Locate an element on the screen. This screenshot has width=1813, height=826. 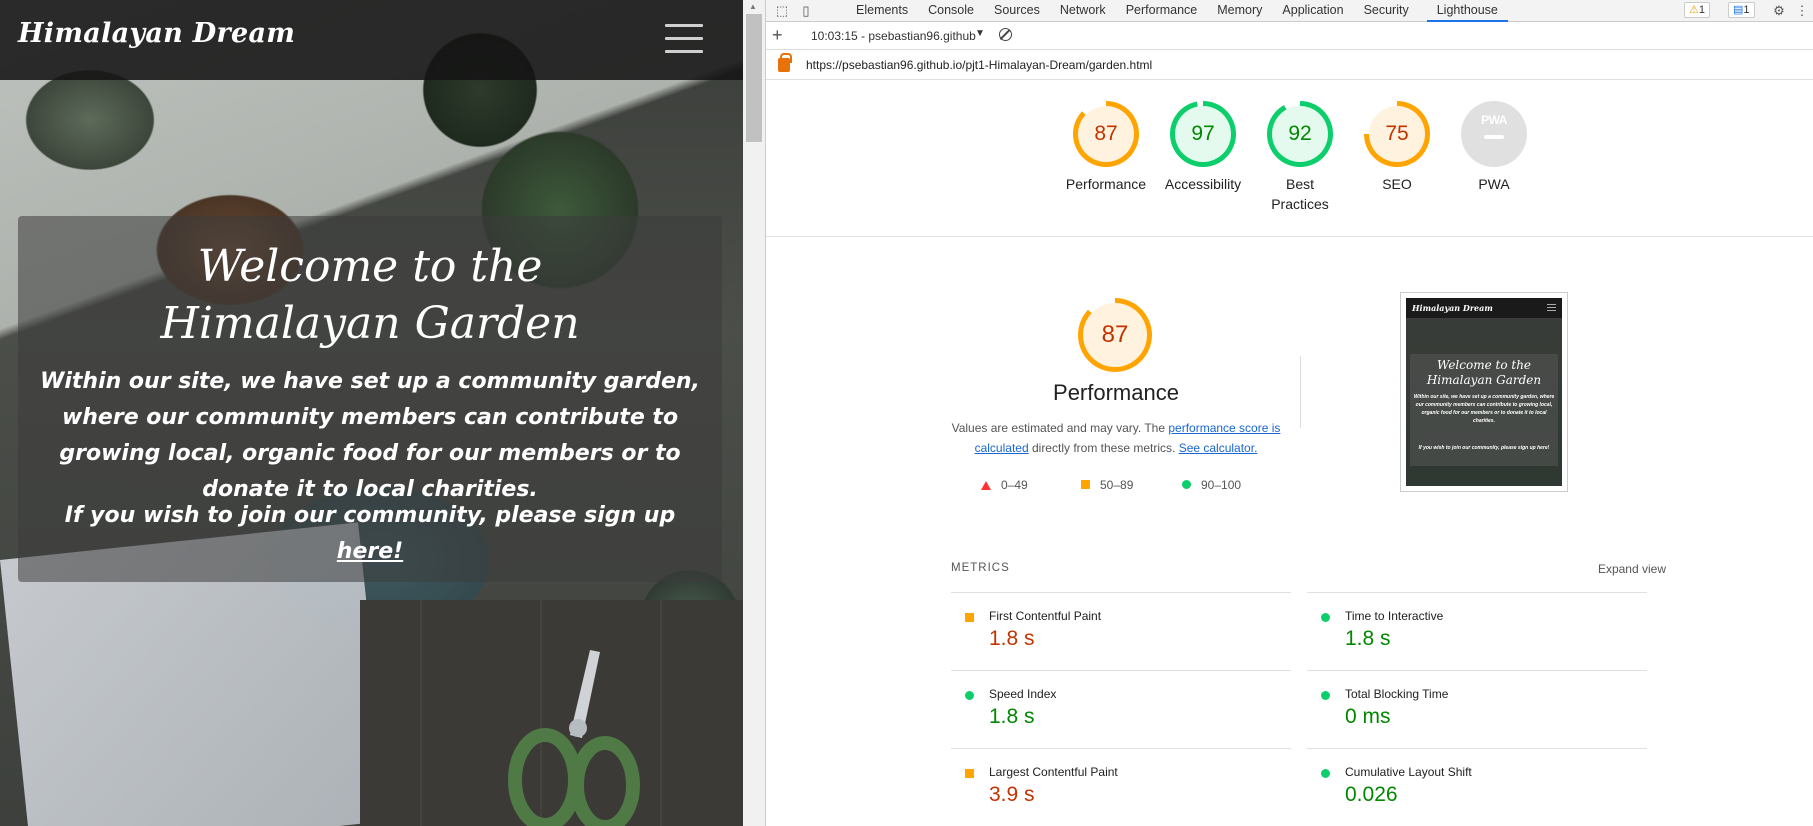
site-scrollbar: ▲ is located at coordinates (754, 413).